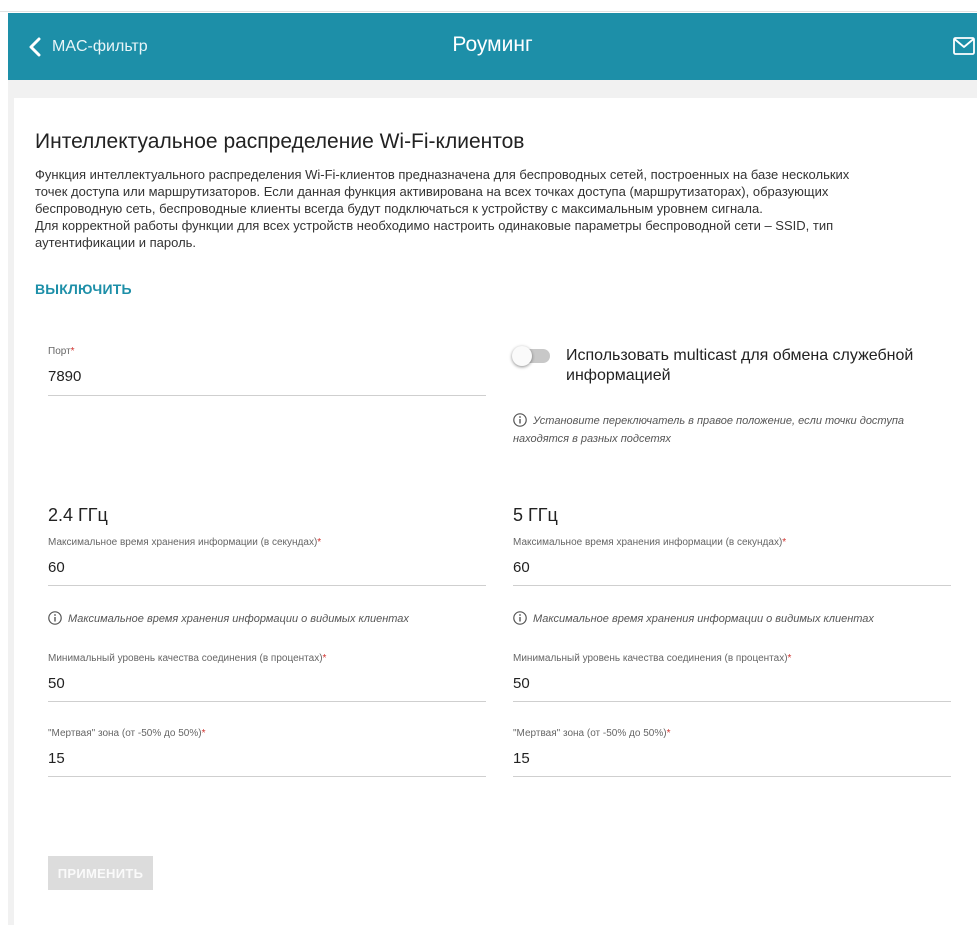  Describe the element at coordinates (65, 376) in the screenshot. I see `port-value: 7890` at that location.